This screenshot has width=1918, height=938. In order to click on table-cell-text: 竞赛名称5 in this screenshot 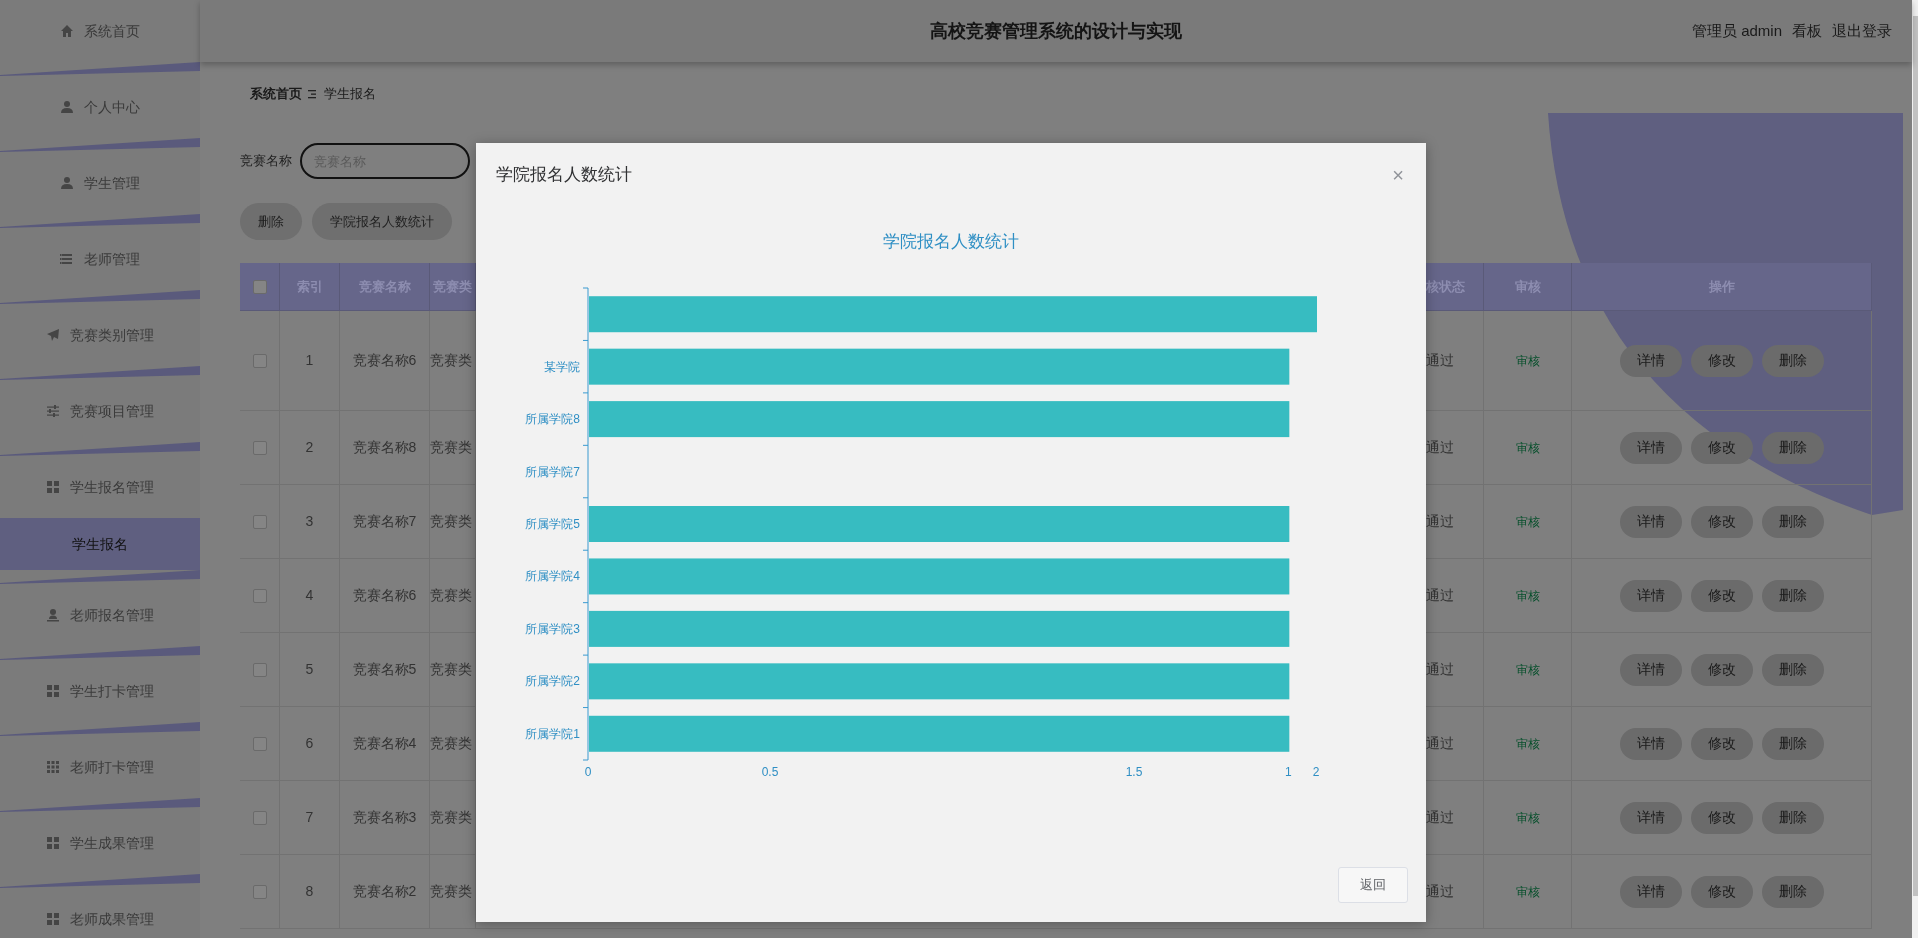, I will do `click(384, 669)`.